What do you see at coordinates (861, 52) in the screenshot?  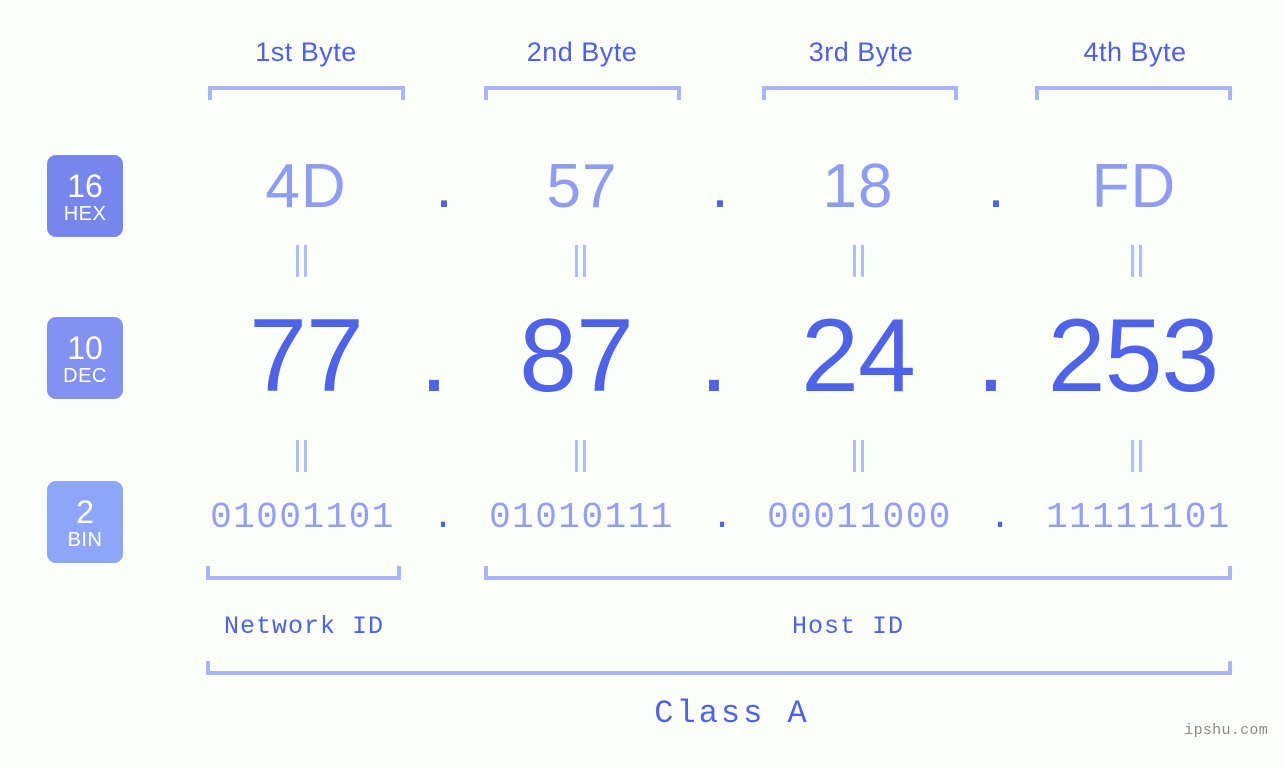 I see `byte-label-3: 3rd Byte` at bounding box center [861, 52].